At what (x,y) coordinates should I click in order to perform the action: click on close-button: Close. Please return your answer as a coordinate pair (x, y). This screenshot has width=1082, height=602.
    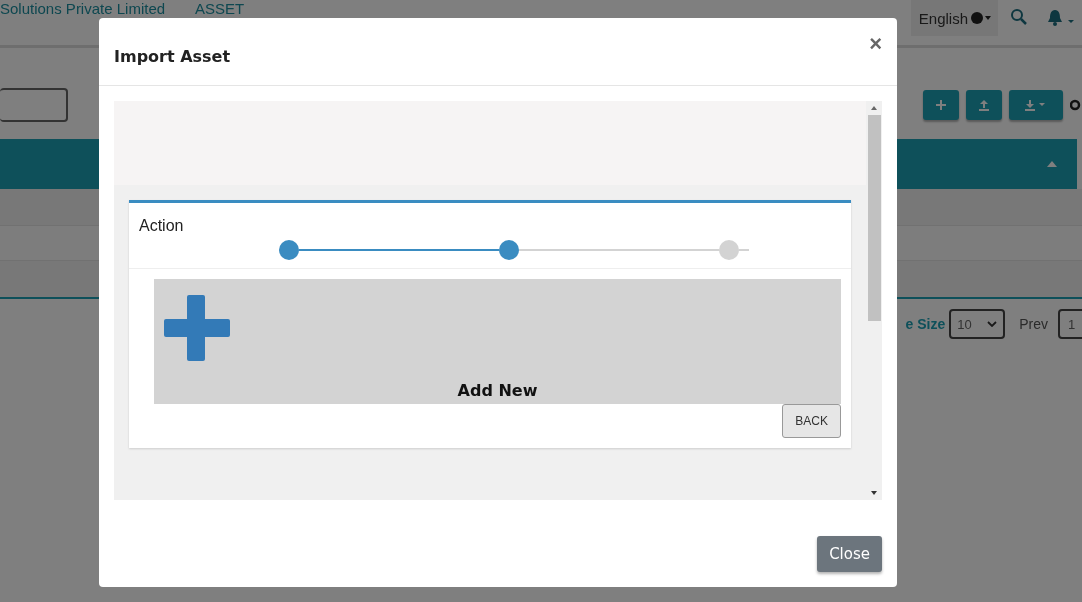
    Looking at the image, I should click on (849, 554).